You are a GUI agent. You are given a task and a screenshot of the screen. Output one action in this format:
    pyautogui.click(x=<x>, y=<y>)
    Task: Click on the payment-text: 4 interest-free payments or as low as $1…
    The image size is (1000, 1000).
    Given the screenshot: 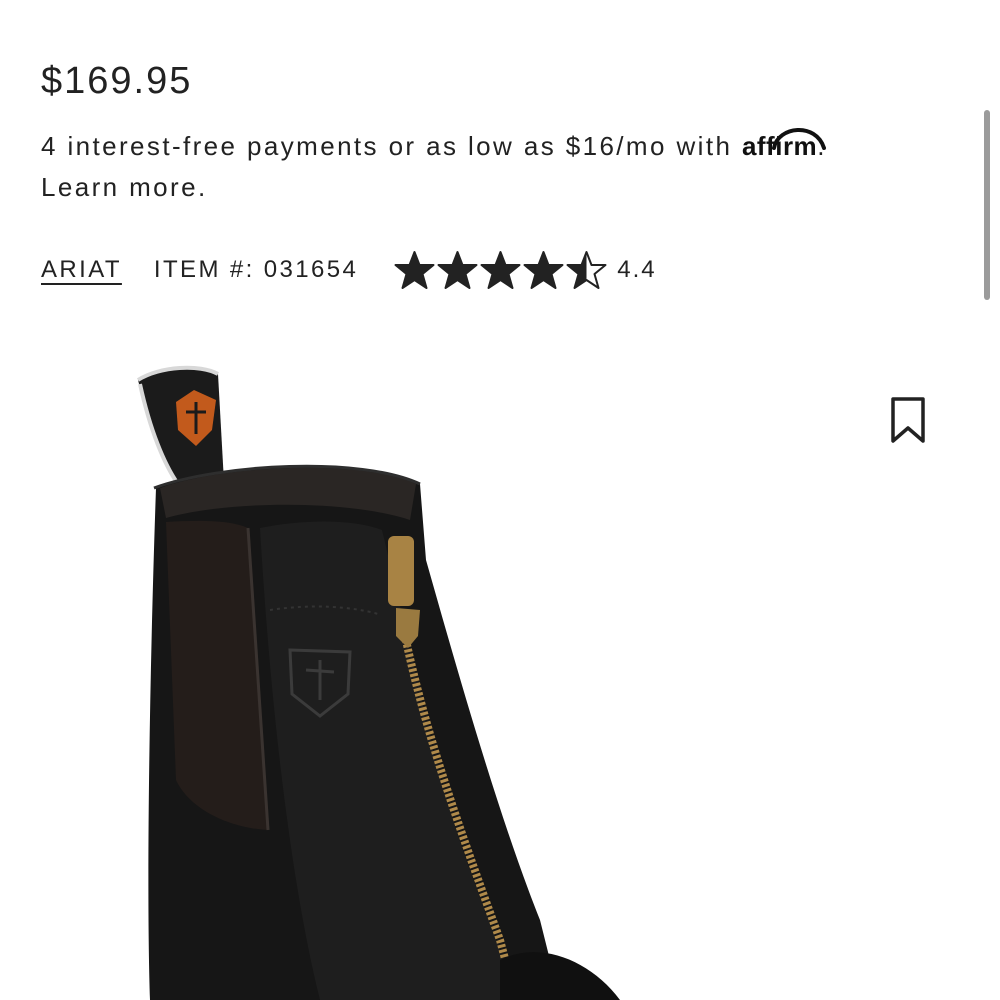 What is the action you would take?
    pyautogui.click(x=387, y=146)
    